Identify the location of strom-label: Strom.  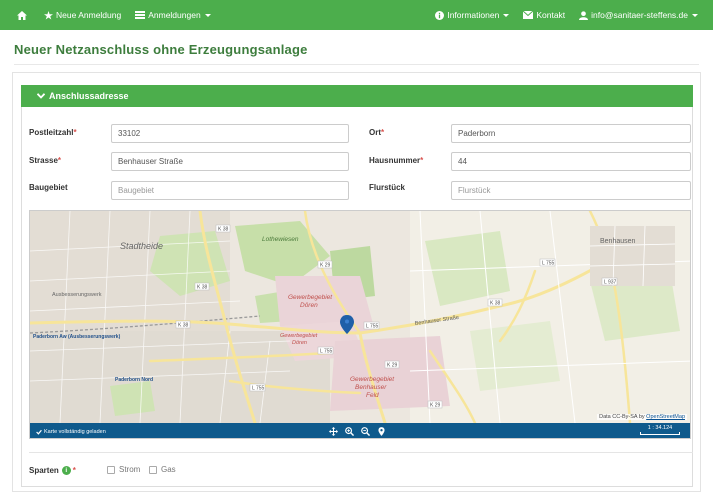
(130, 469).